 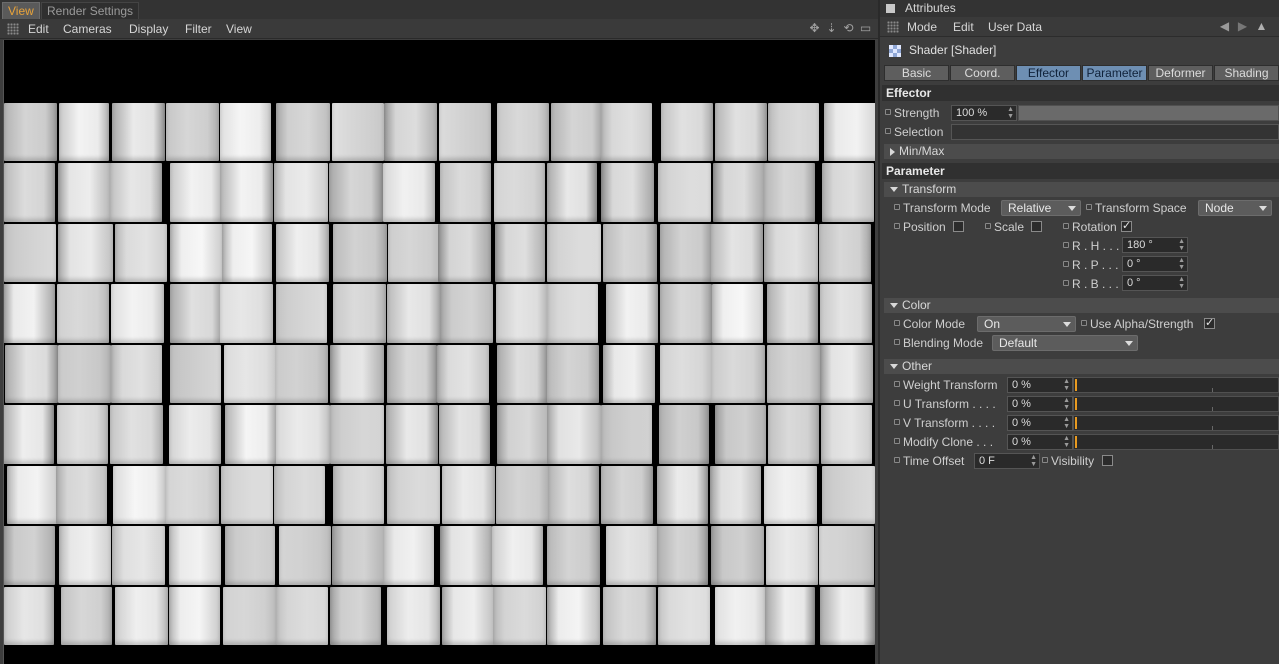 What do you see at coordinates (1015, 27) in the screenshot?
I see `menu-user-data: User Data` at bounding box center [1015, 27].